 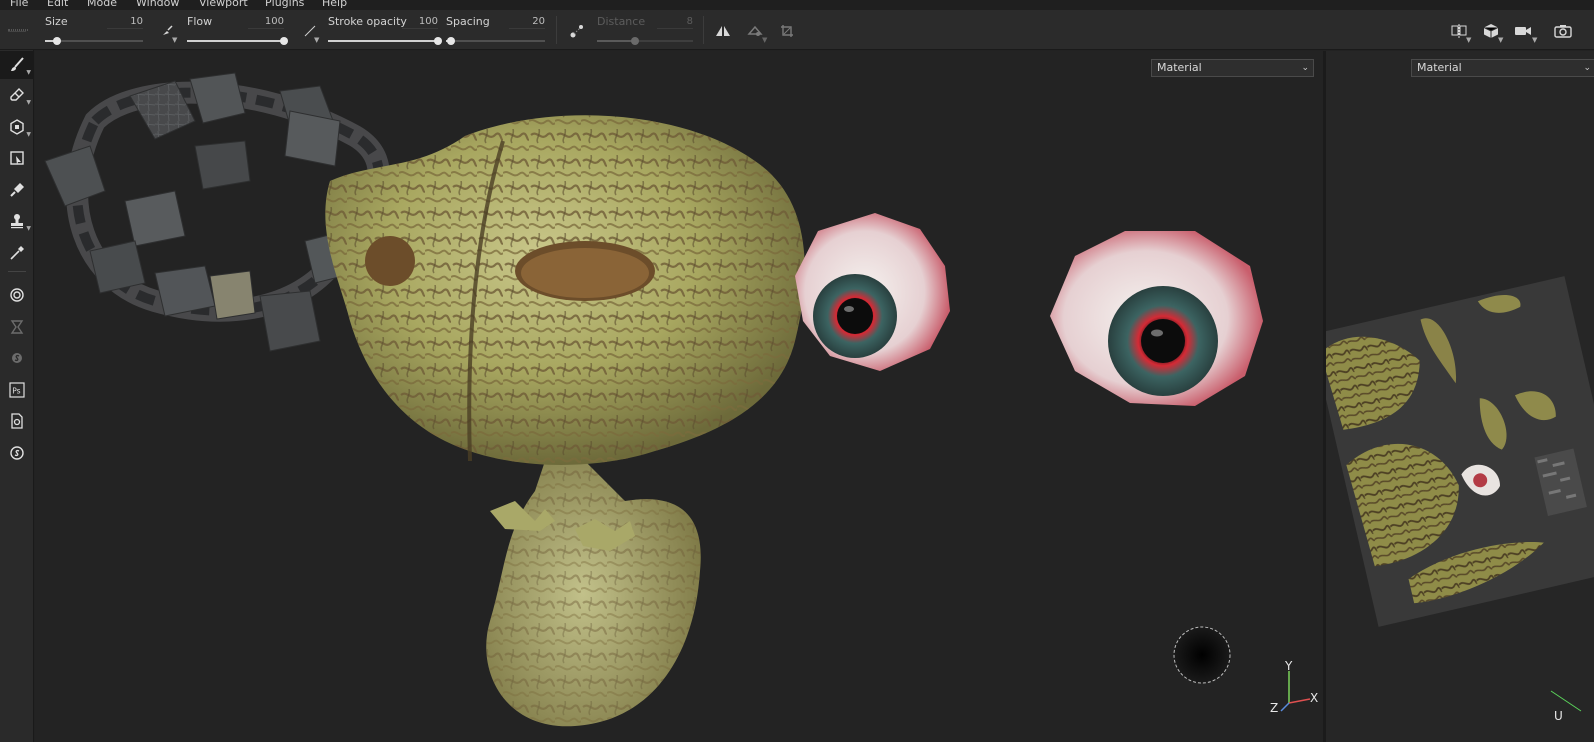 I want to click on projection-tool: ▼, so click(x=17, y=127).